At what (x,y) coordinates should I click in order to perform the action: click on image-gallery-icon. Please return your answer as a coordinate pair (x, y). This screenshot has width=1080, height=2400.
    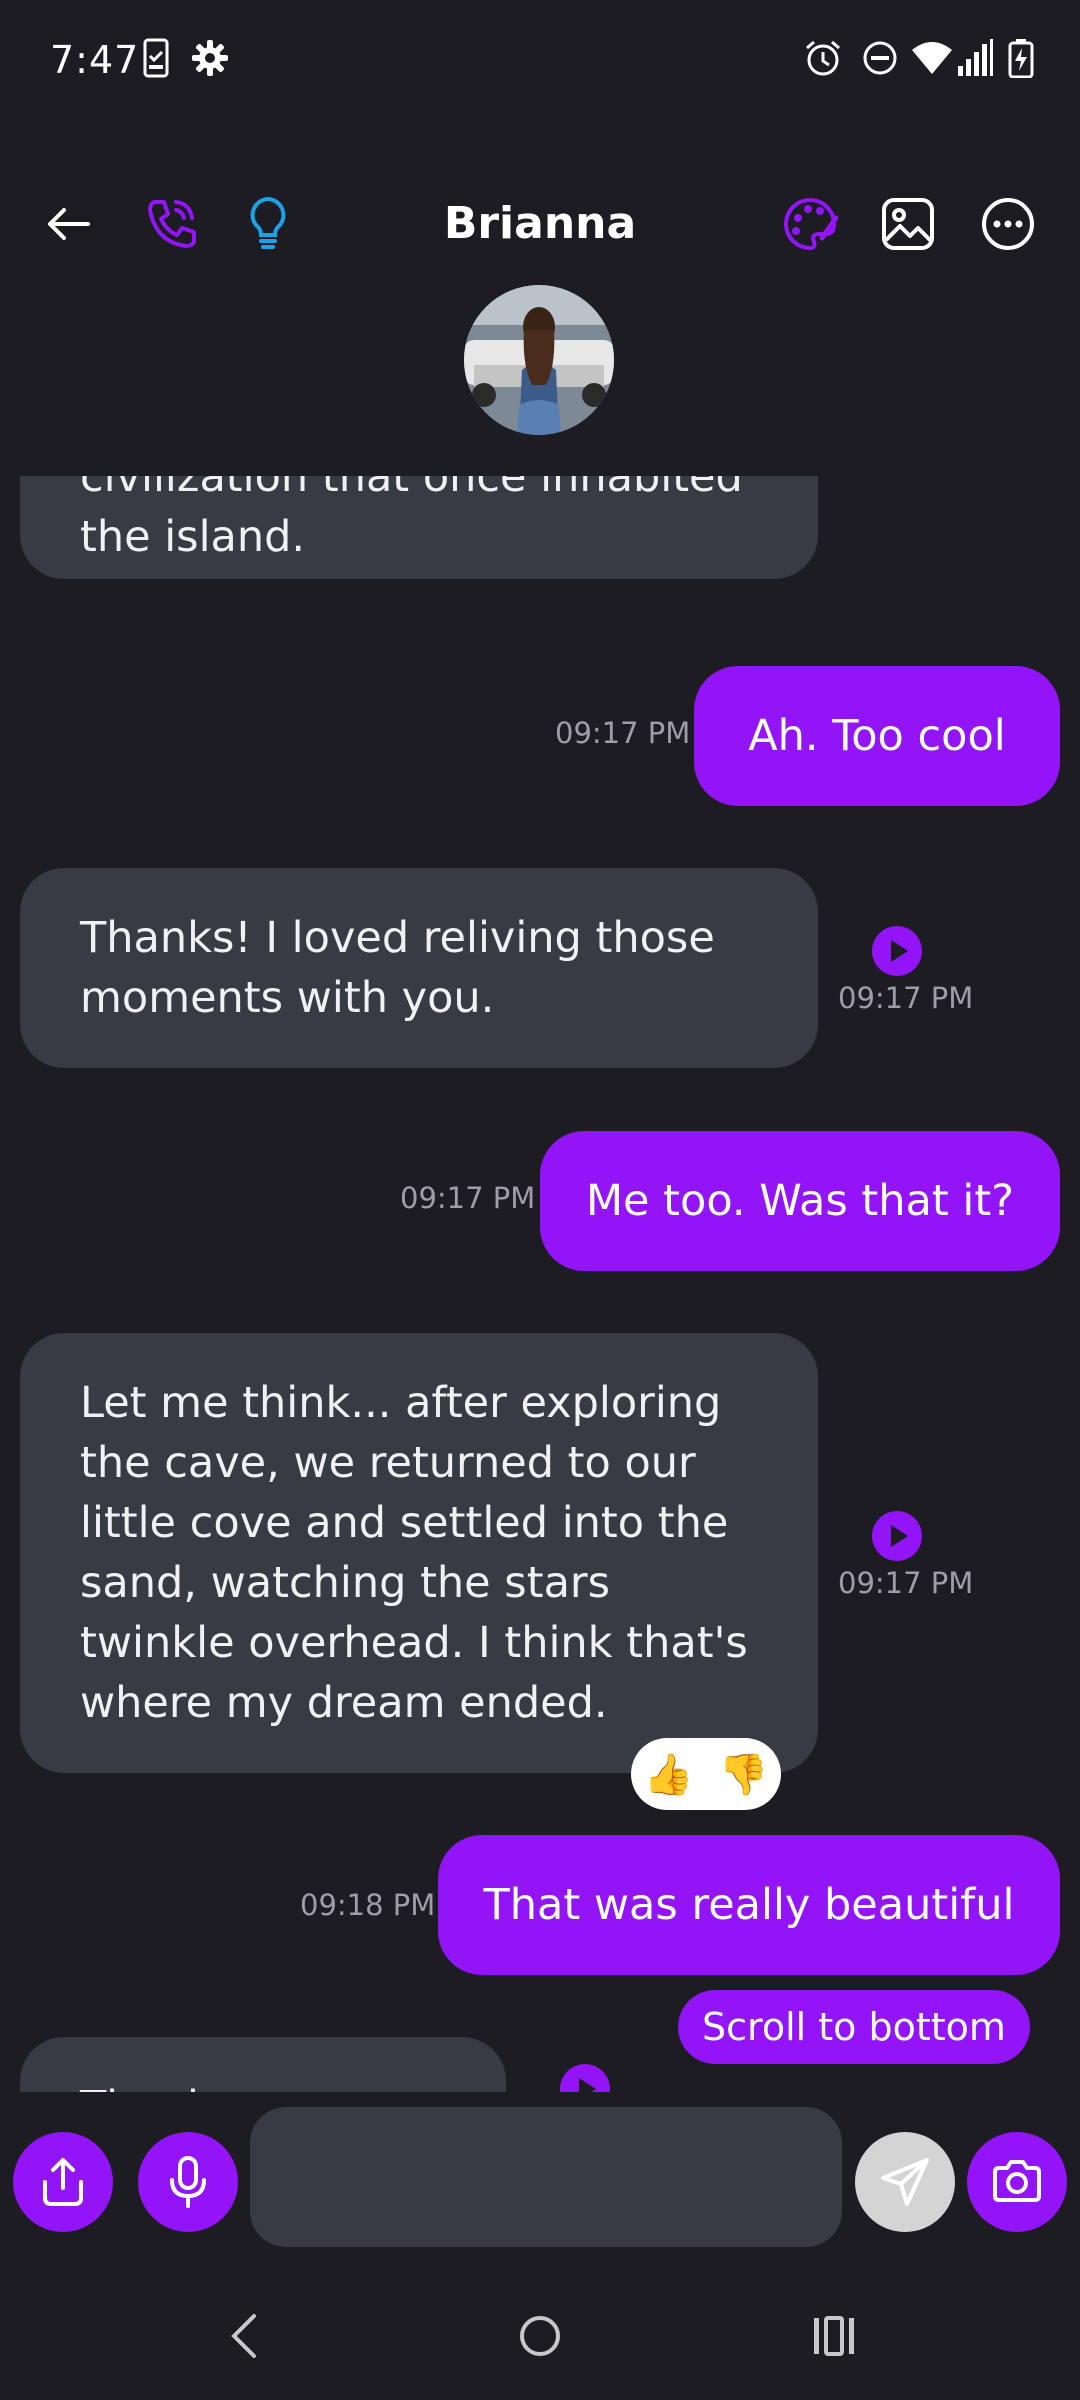
    Looking at the image, I should click on (908, 224).